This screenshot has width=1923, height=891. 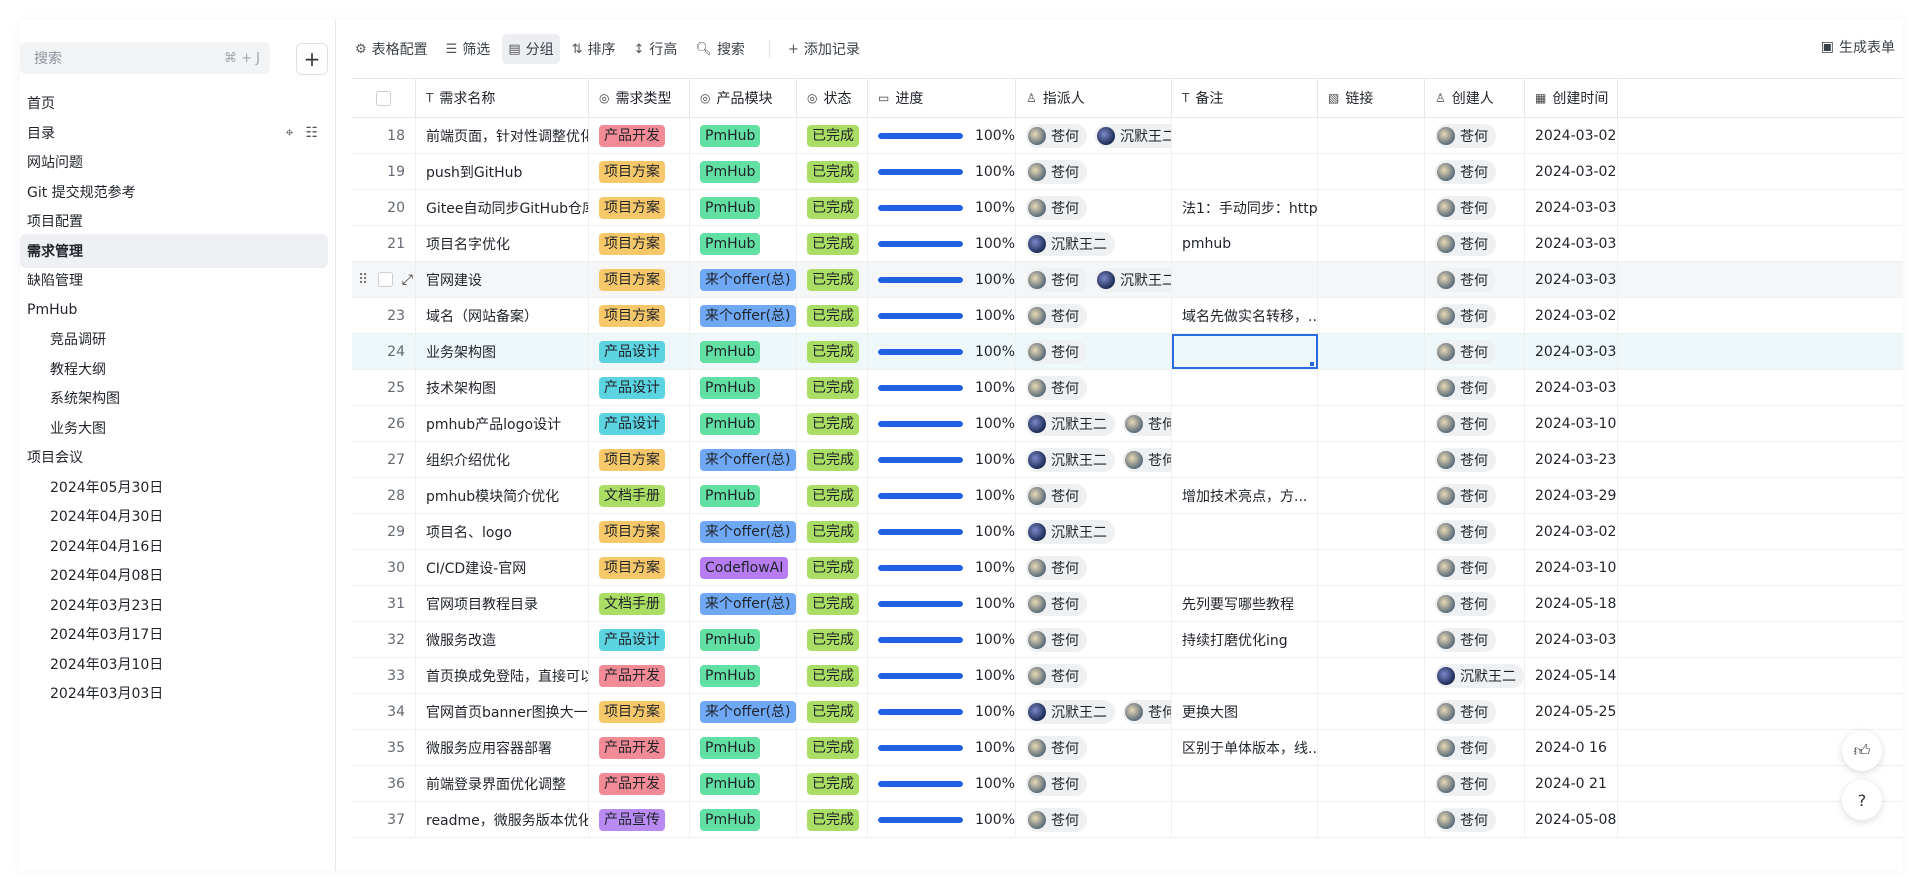 What do you see at coordinates (502, 567) in the screenshot?
I see `requirement-name-cell: CI/CD建设-官网` at bounding box center [502, 567].